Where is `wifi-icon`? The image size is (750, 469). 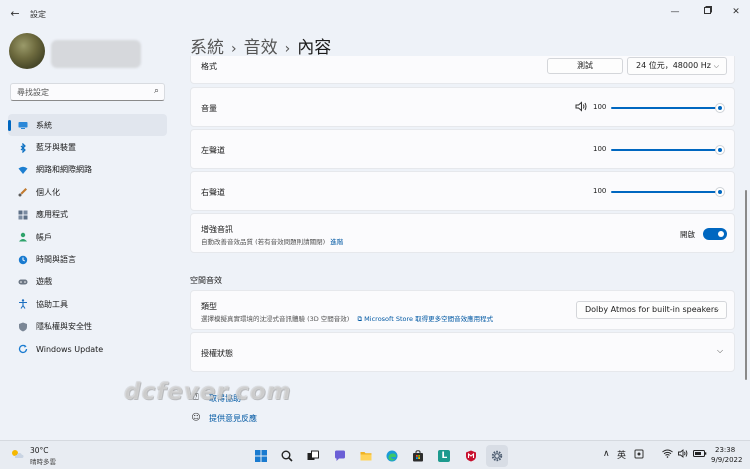
wifi-icon is located at coordinates (667, 455).